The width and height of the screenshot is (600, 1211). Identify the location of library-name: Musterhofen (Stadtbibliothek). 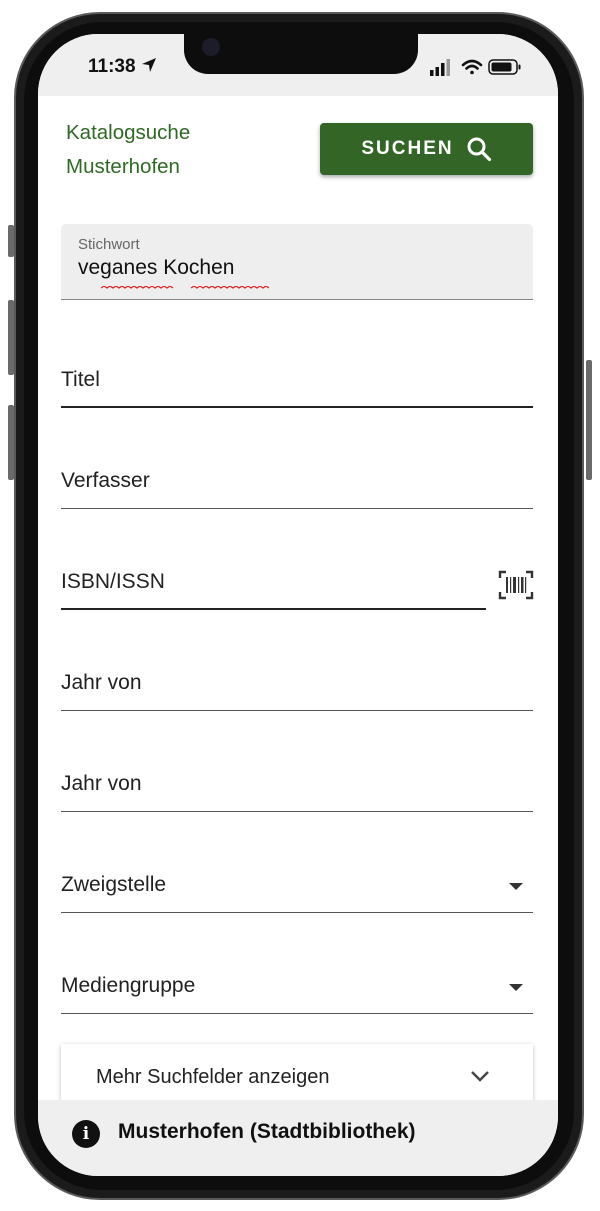
(267, 1131).